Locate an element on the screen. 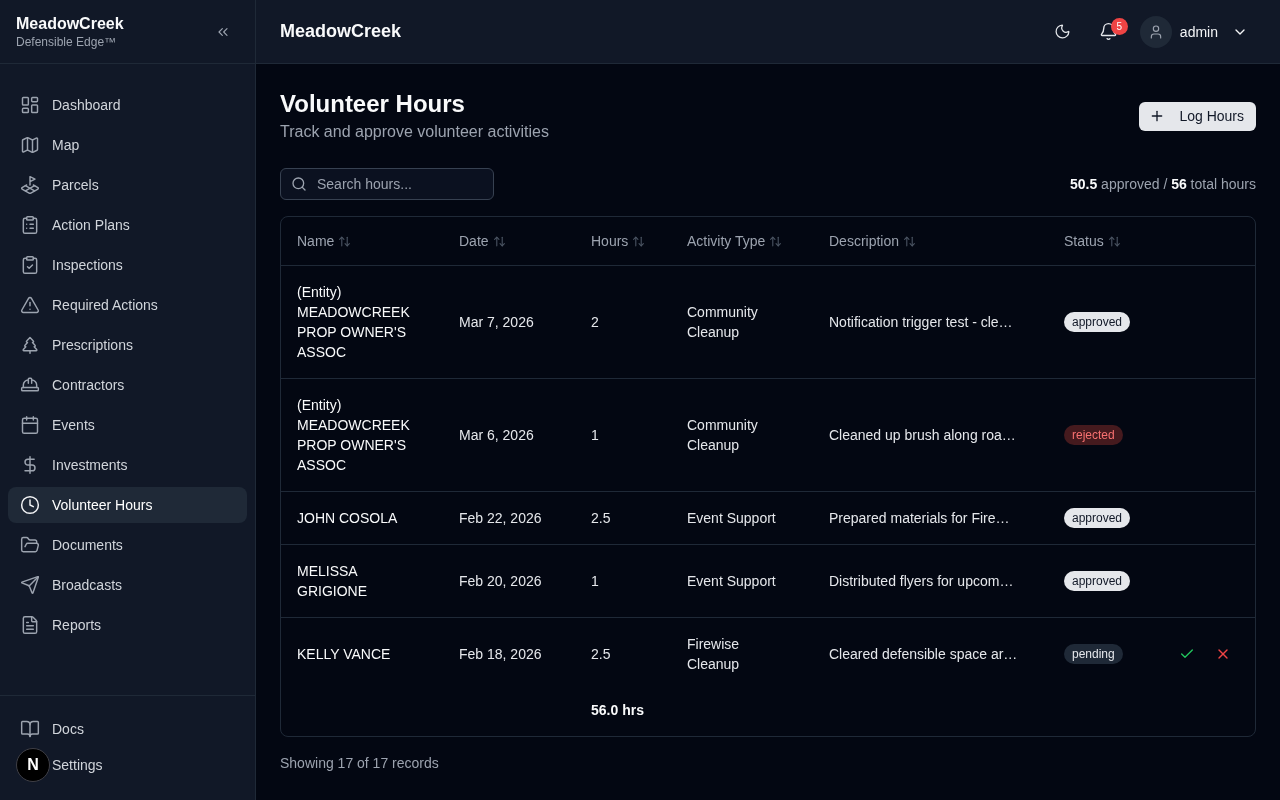 The width and height of the screenshot is (1280, 800). flag-plot-icon is located at coordinates (30, 185).